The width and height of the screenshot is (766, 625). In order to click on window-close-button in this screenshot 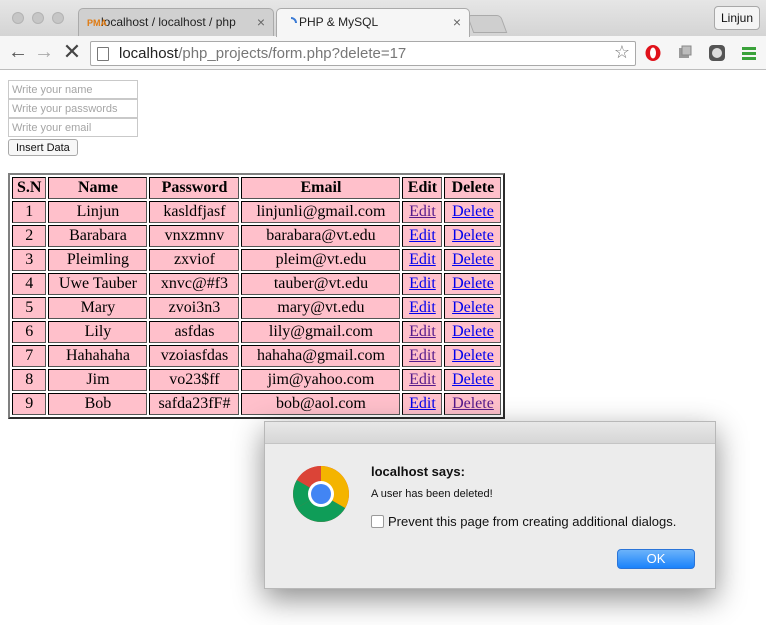, I will do `click(18, 18)`.